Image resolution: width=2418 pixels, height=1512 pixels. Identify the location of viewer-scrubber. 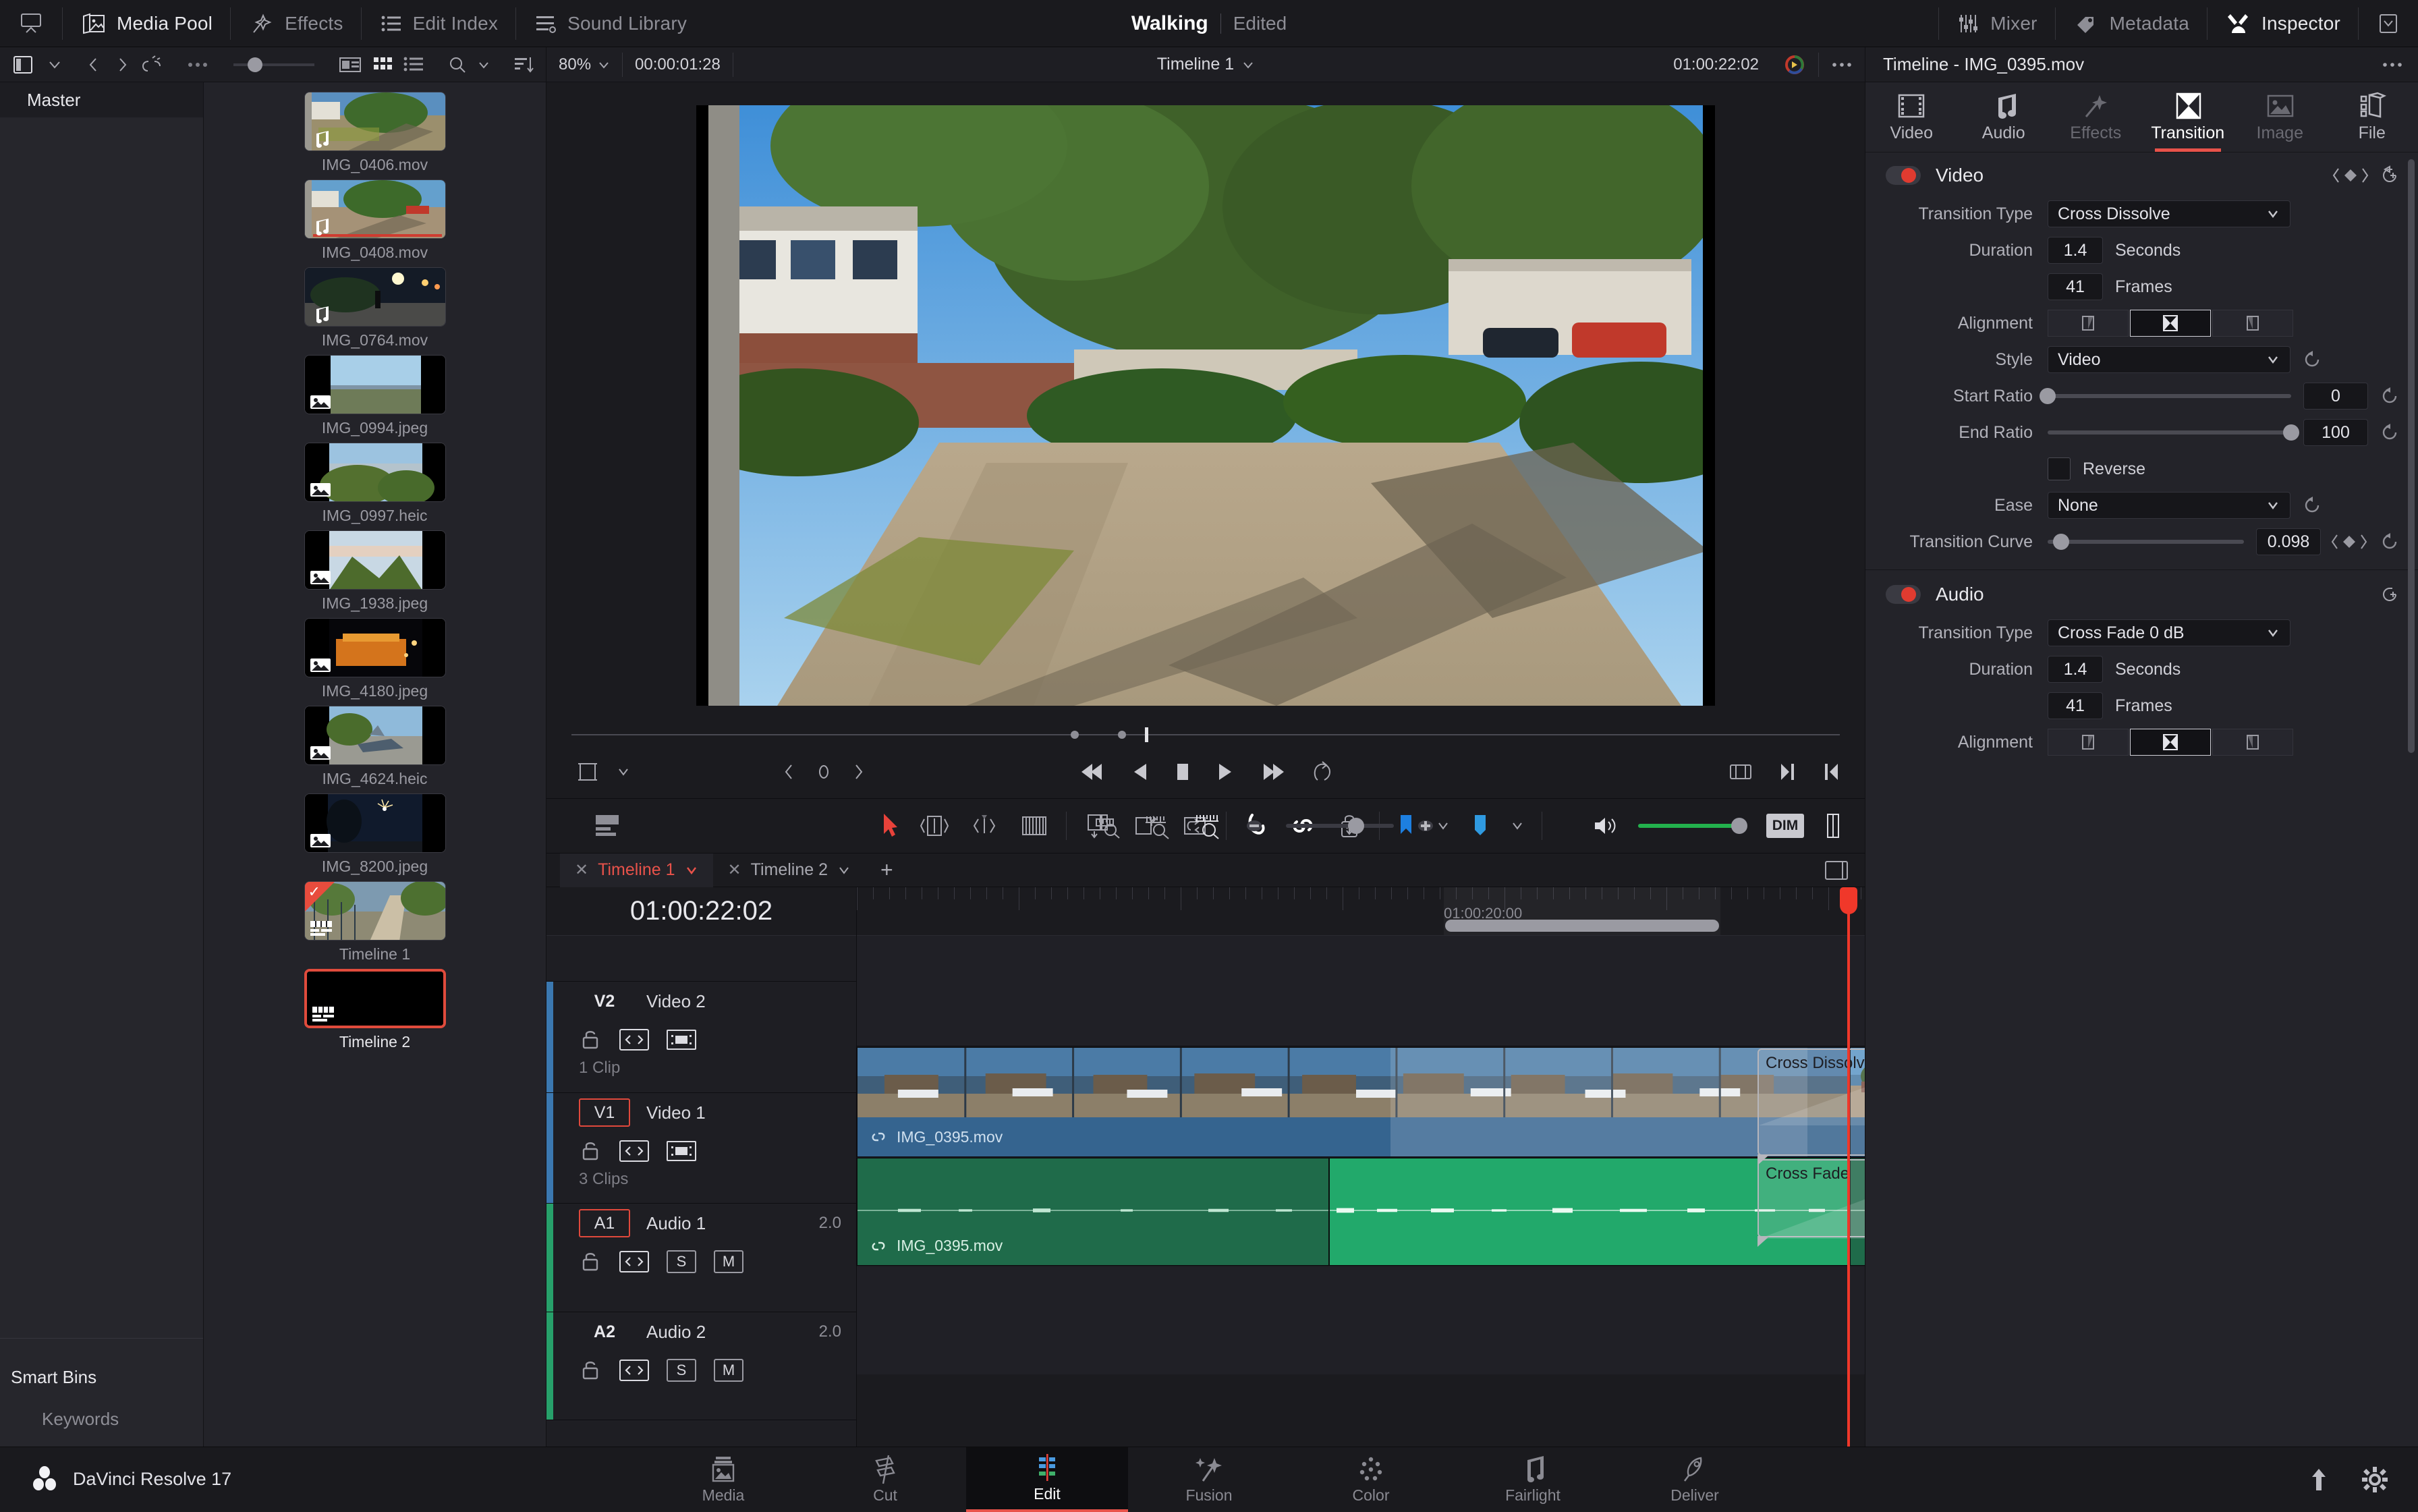
(1205, 734).